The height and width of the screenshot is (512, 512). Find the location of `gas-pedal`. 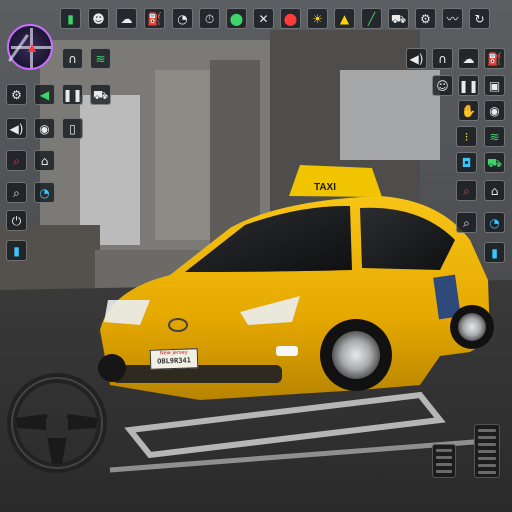

gas-pedal is located at coordinates (487, 451).